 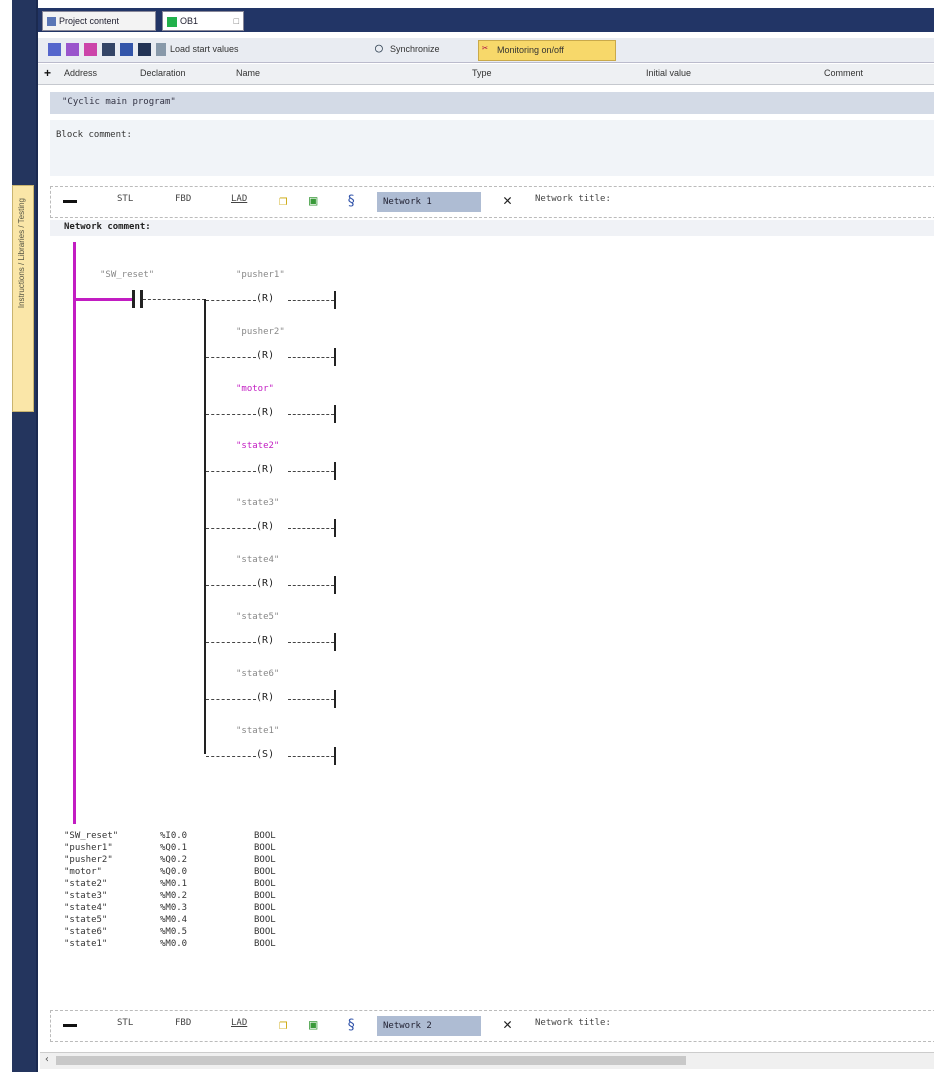 What do you see at coordinates (183, 1023) in the screenshot?
I see `fbd-button-2: FBD` at bounding box center [183, 1023].